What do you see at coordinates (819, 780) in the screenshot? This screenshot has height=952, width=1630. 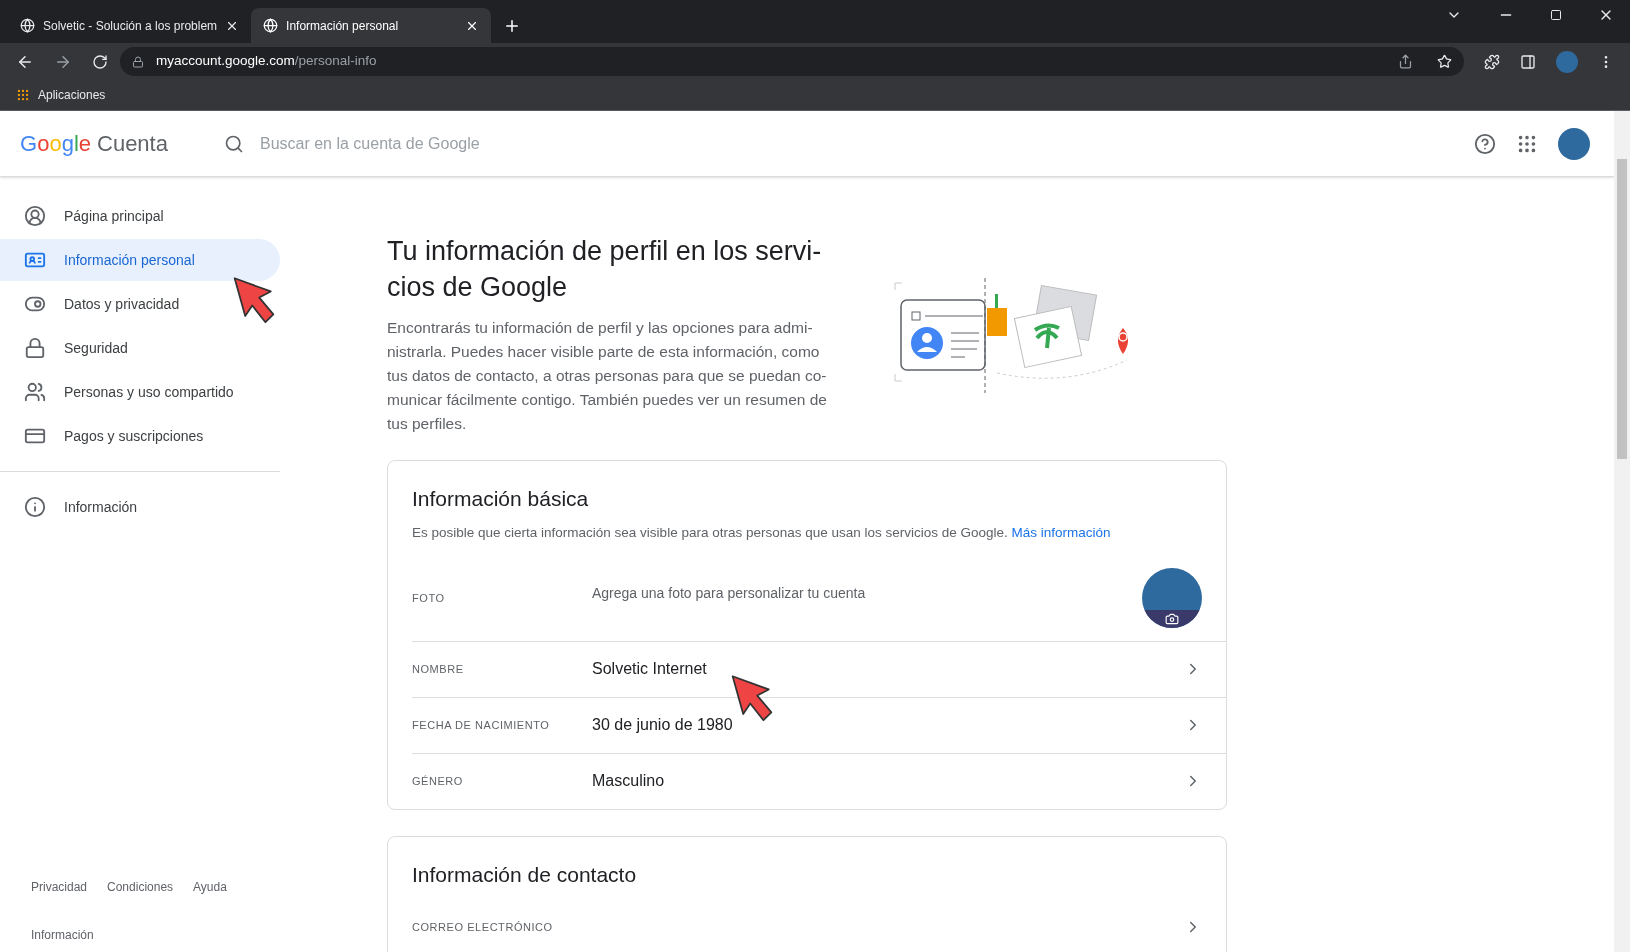 I see `info-row: GÉNERO Masculino` at bounding box center [819, 780].